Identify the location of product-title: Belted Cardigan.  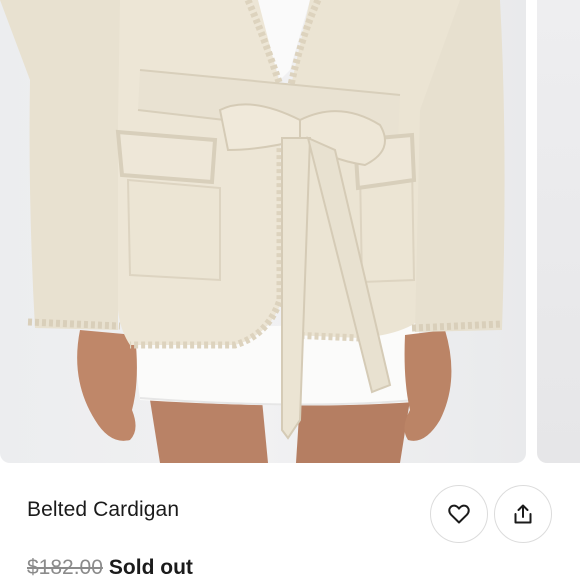
(103, 509).